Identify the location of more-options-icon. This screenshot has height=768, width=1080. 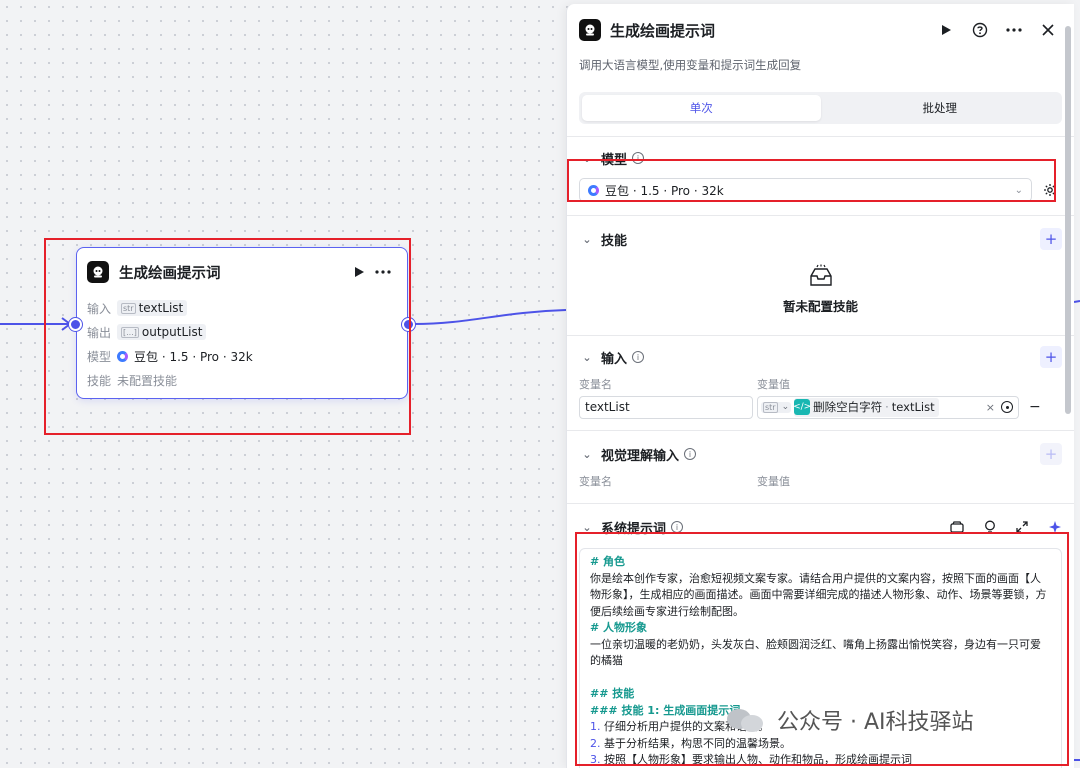
(1014, 30).